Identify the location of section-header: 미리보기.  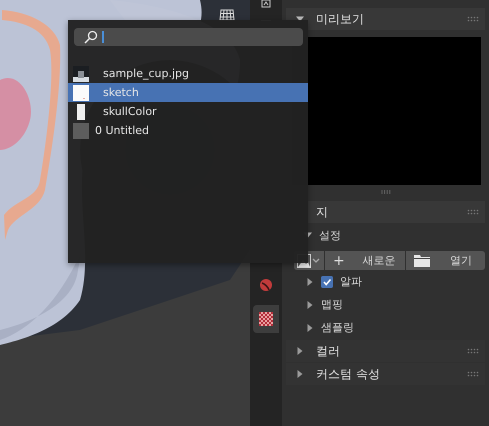
(385, 19).